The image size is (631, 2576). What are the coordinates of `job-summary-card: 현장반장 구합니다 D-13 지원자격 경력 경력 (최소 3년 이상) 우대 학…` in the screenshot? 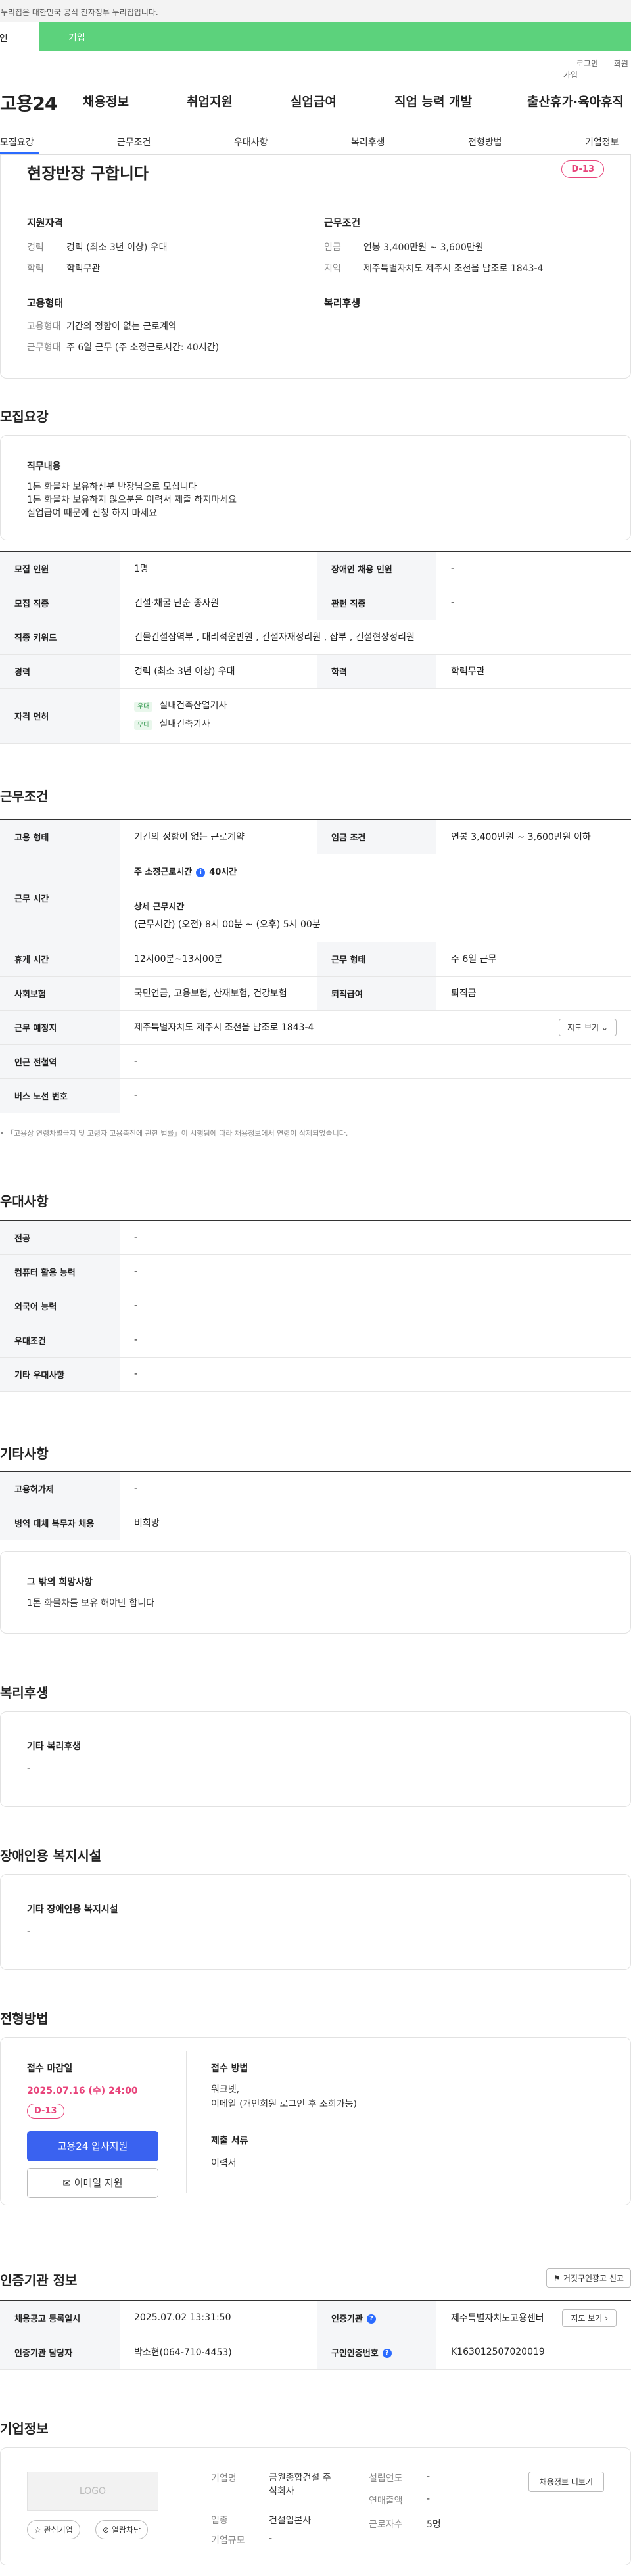 It's located at (315, 267).